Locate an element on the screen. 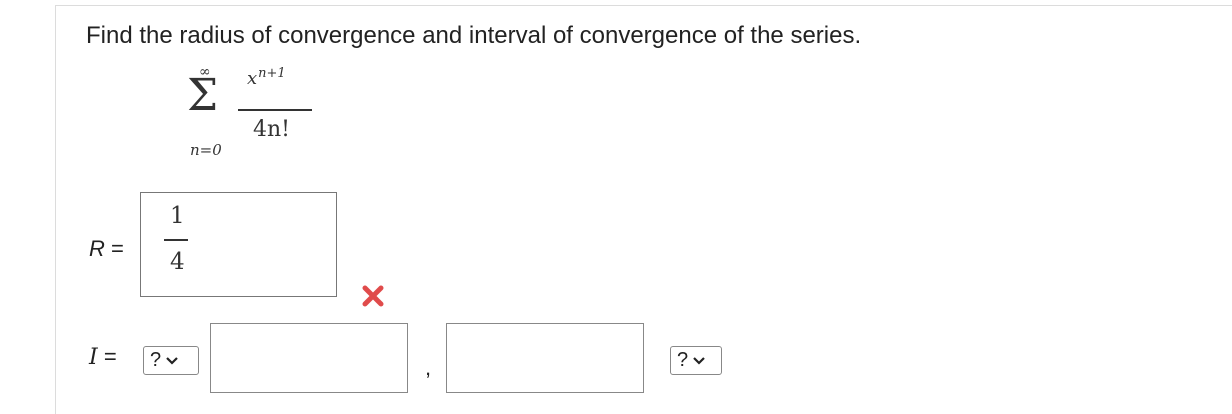  panel-top-border is located at coordinates (643, 5).